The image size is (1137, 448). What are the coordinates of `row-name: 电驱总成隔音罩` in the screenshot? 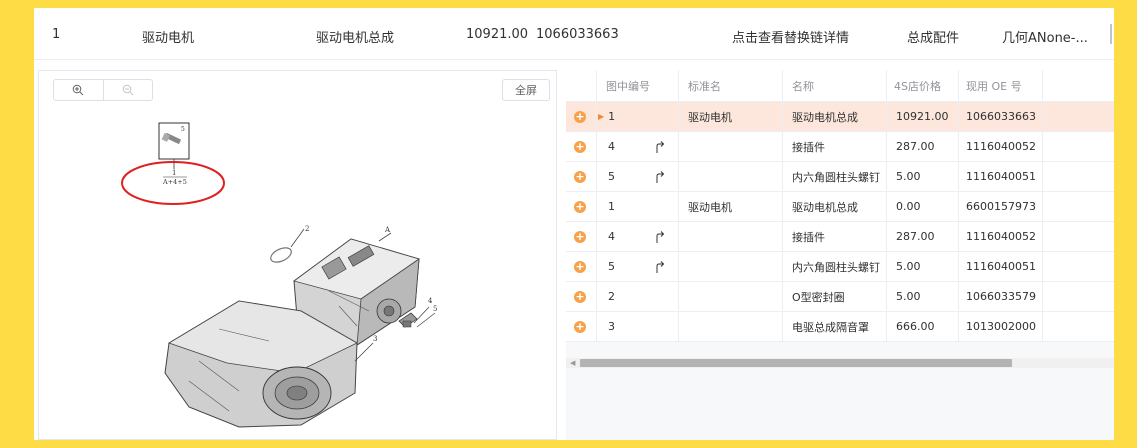 It's located at (830, 327).